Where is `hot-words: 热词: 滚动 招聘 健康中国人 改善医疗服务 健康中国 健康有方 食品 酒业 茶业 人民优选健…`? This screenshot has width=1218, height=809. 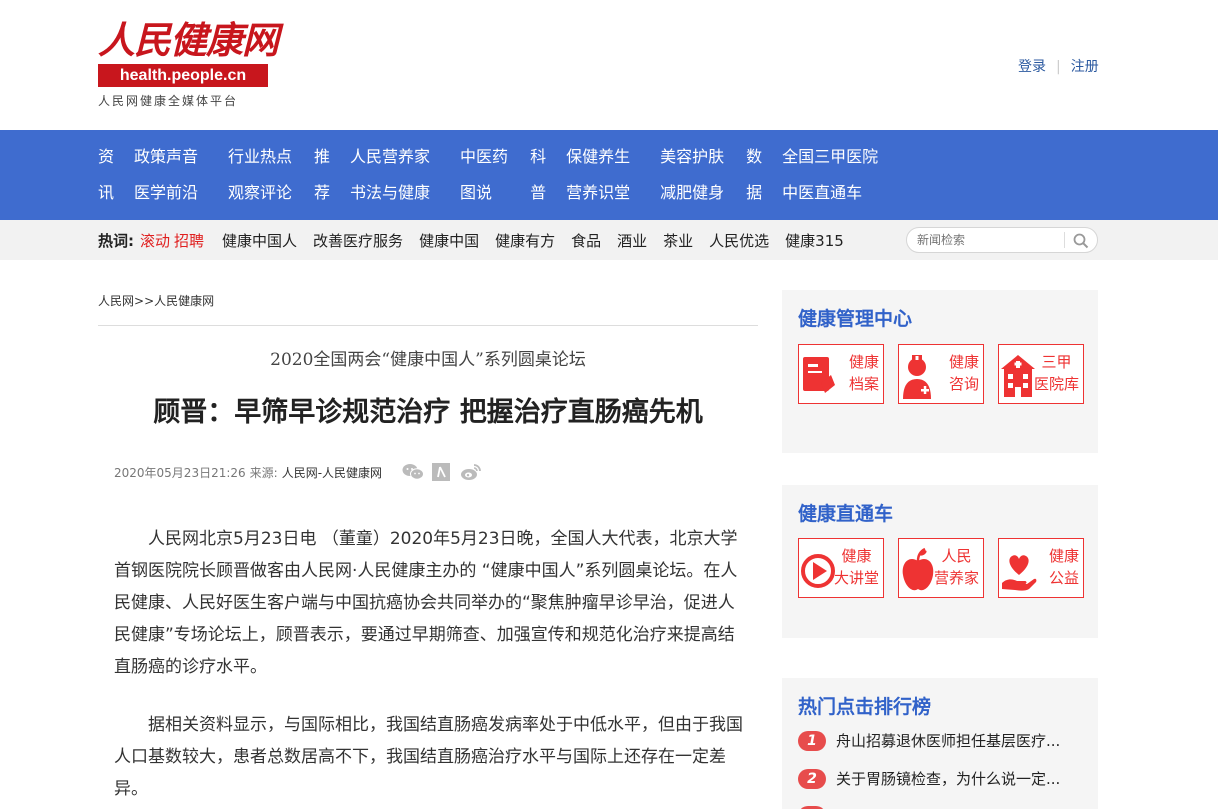 hot-words: 热词: 滚动 招聘 健康中国人 改善医疗服务 健康中国 健康有方 食品 酒业 茶业 人民优选健… is located at coordinates (471, 240).